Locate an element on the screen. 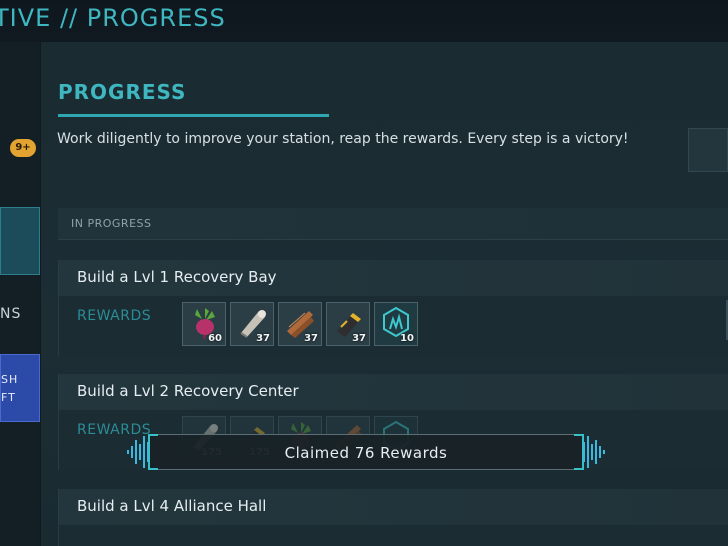  toast-box: Claimed 76 Rewards is located at coordinates (366, 452).